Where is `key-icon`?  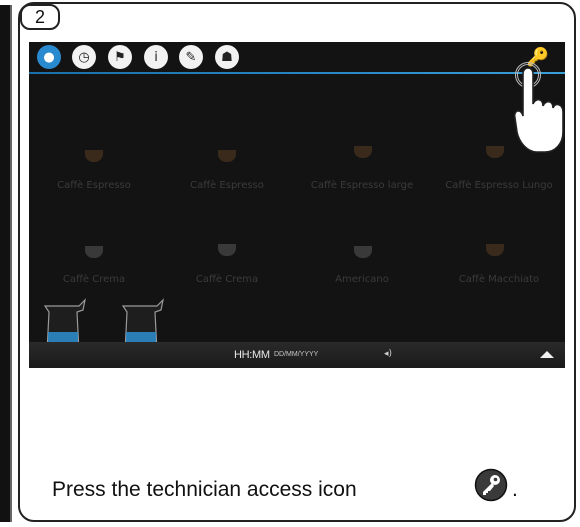
key-icon is located at coordinates (491, 485).